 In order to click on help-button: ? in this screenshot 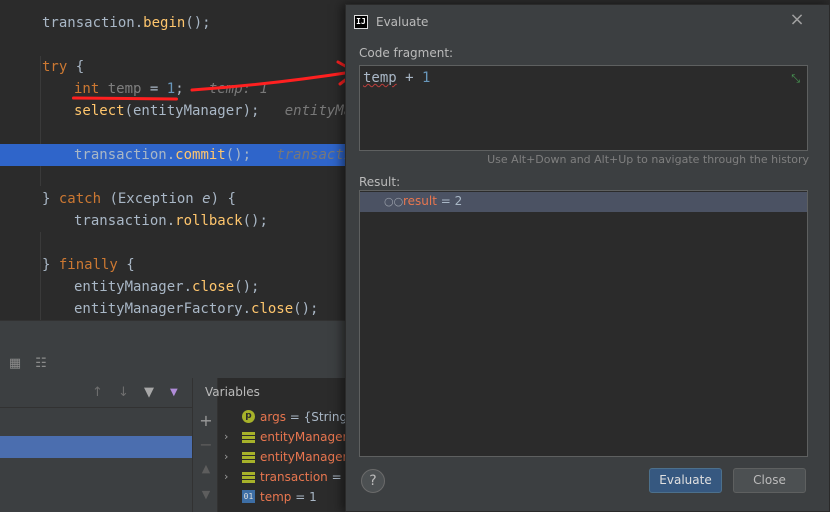, I will do `click(373, 481)`.